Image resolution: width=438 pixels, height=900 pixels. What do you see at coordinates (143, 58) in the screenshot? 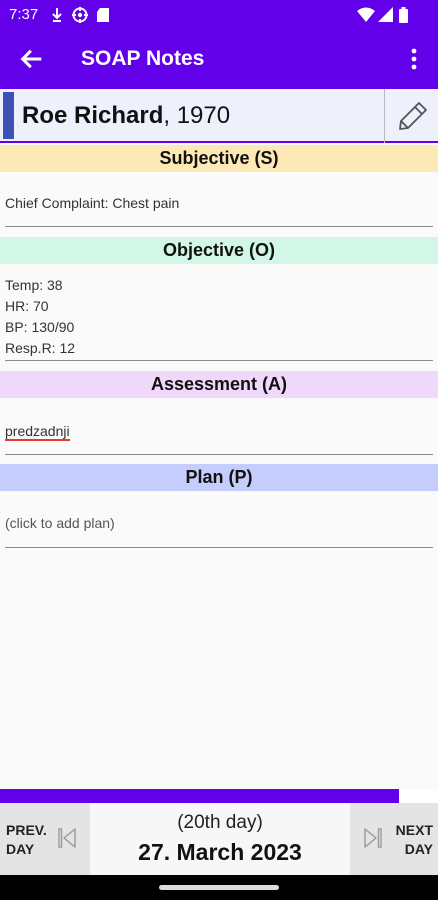
I see `page-title: SOAP Notes` at bounding box center [143, 58].